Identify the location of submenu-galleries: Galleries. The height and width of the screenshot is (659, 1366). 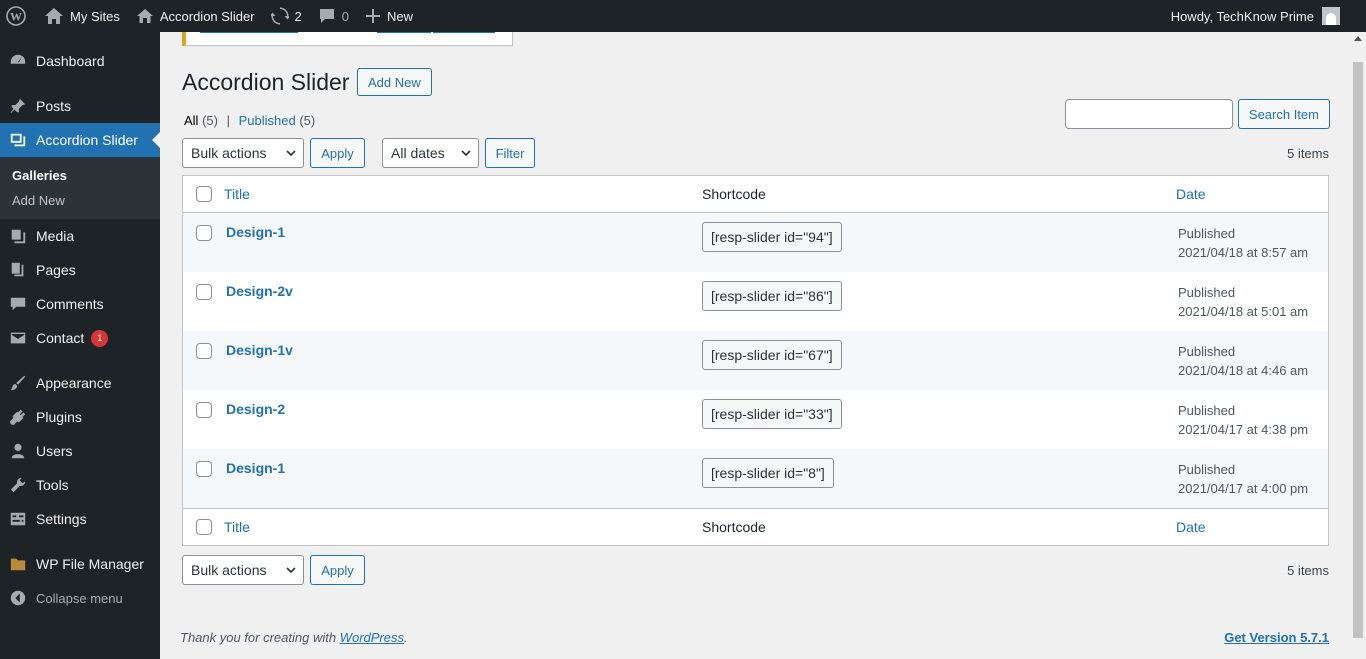
(80, 175).